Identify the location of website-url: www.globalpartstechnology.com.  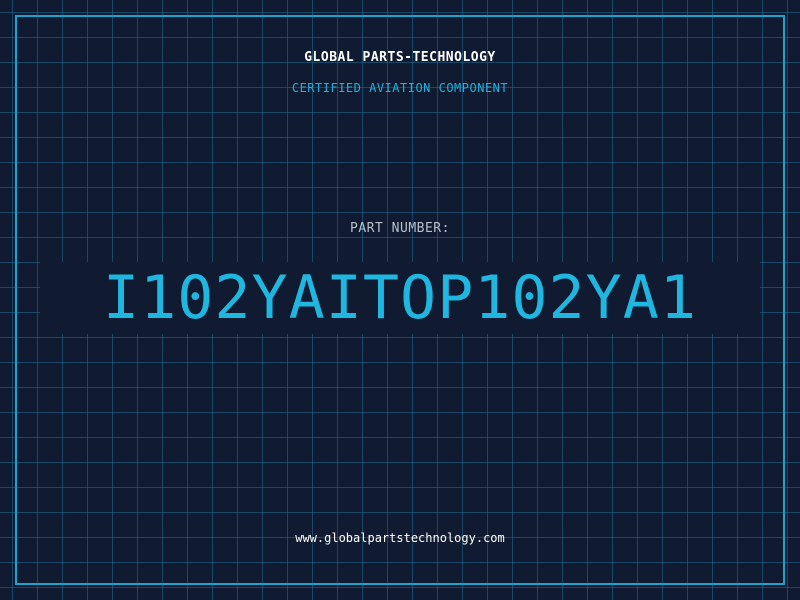
(400, 538).